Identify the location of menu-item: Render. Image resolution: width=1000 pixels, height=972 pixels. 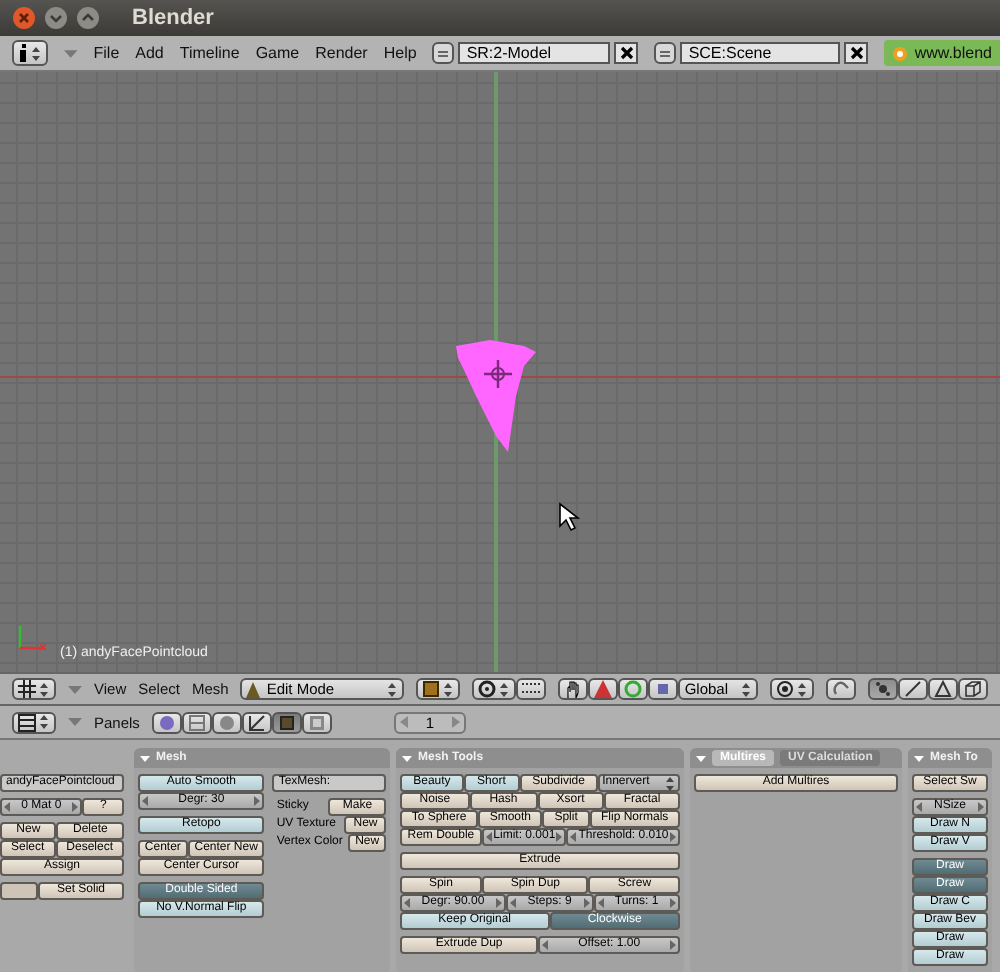
(341, 53).